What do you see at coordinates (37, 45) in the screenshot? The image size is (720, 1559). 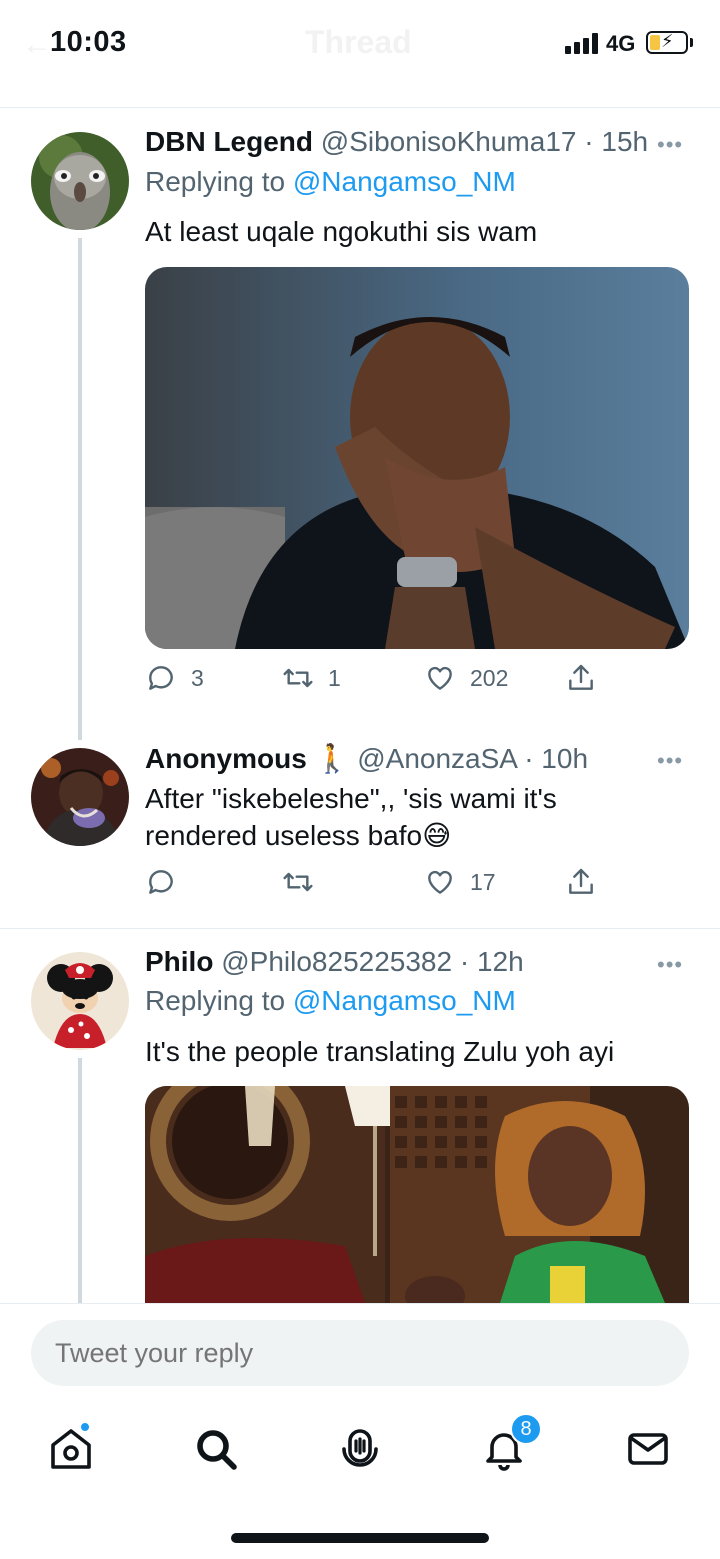 I see `back-arrow-icon: ←` at bounding box center [37, 45].